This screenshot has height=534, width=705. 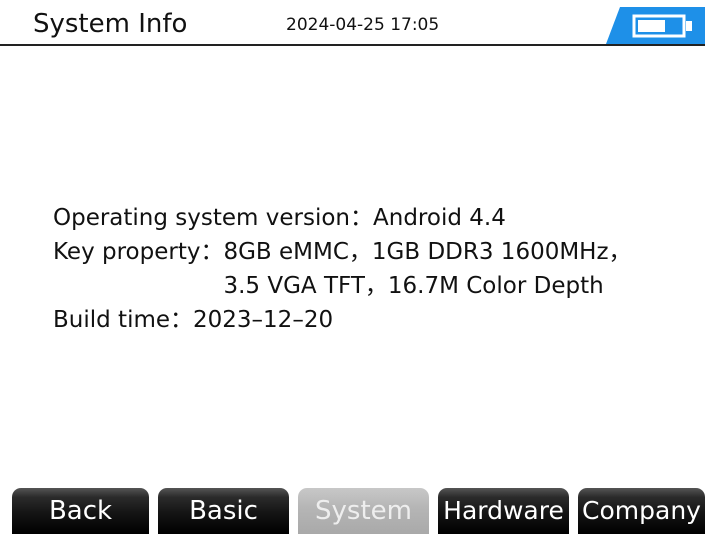 What do you see at coordinates (363, 511) in the screenshot?
I see `tab-system: System` at bounding box center [363, 511].